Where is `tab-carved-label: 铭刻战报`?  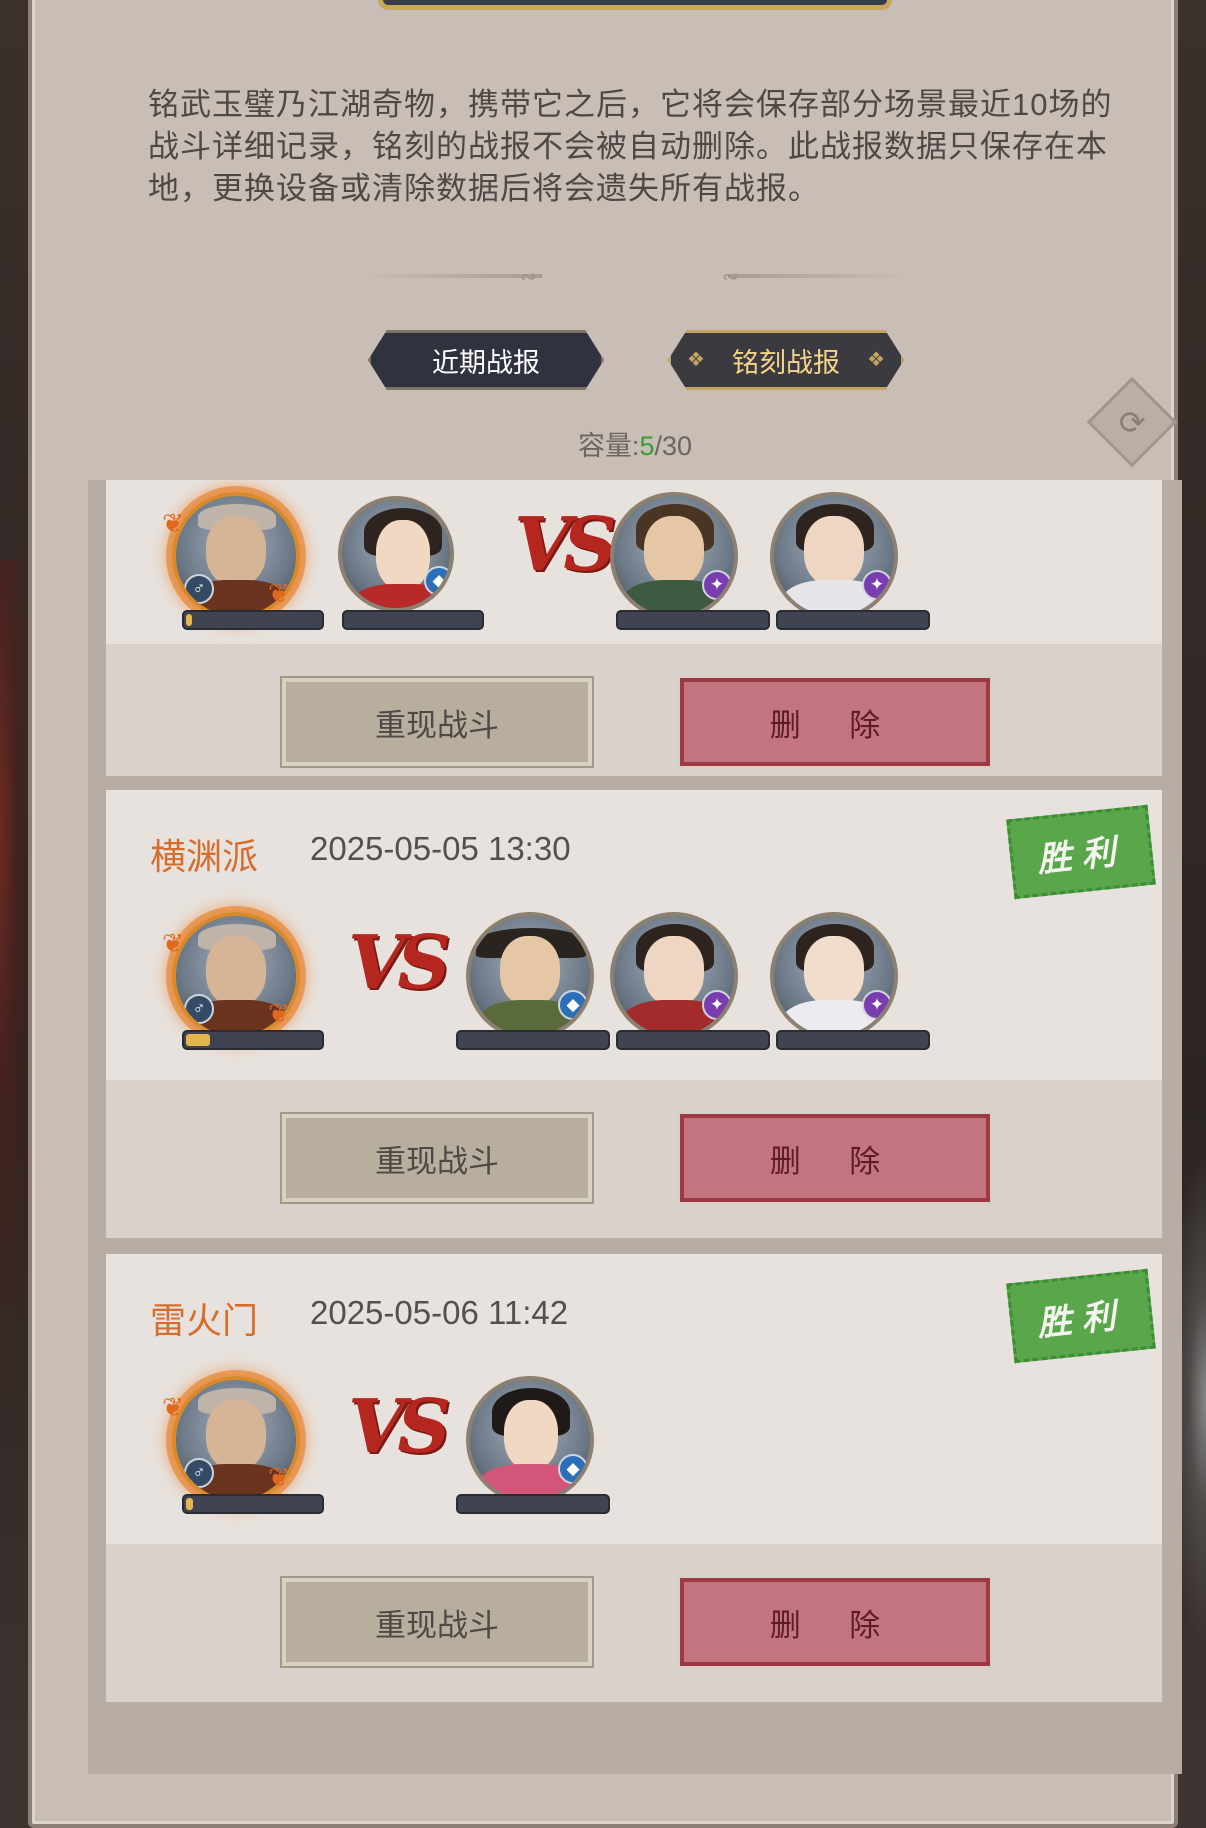
tab-carved-label: 铭刻战报 is located at coordinates (786, 362).